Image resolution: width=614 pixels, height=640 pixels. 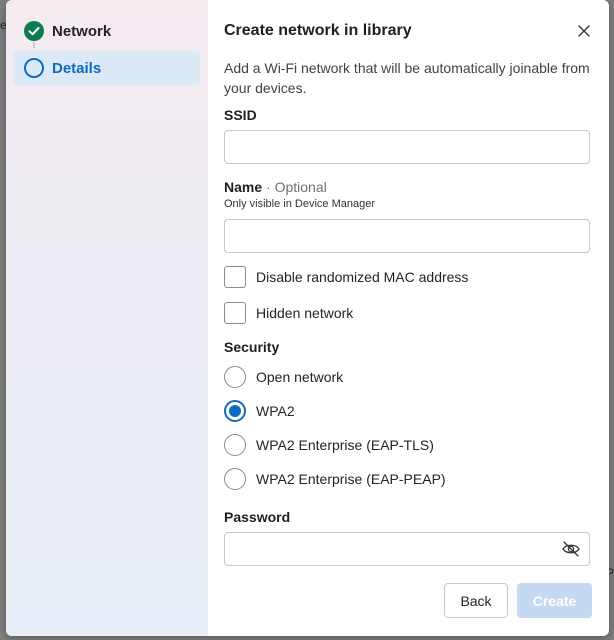 What do you see at coordinates (351, 479) in the screenshot?
I see `radio-label: WPA2 Enterprise (EAP-PEAP)` at bounding box center [351, 479].